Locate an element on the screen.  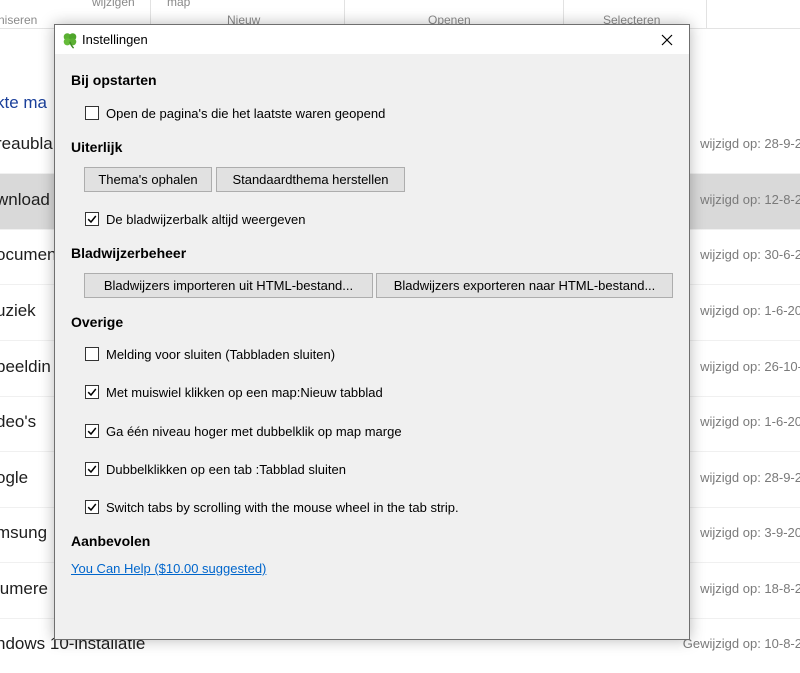
ribbon-label-edit: wijzigen is located at coordinates (113, 4).